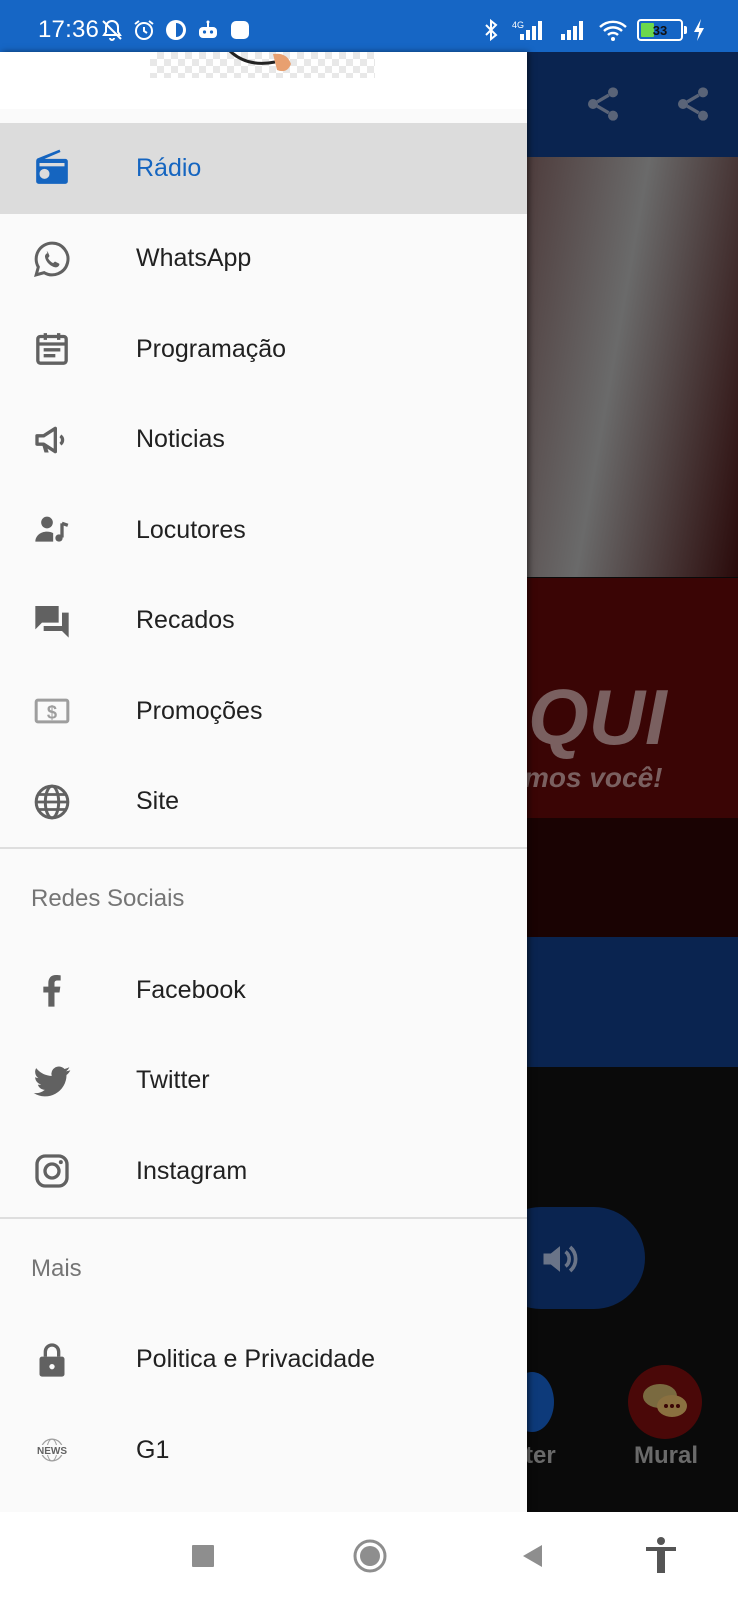 Image resolution: width=738 pixels, height=1600 pixels. Describe the element at coordinates (263, 1171) in the screenshot. I see `menu-item-instagram: Instagram` at that location.